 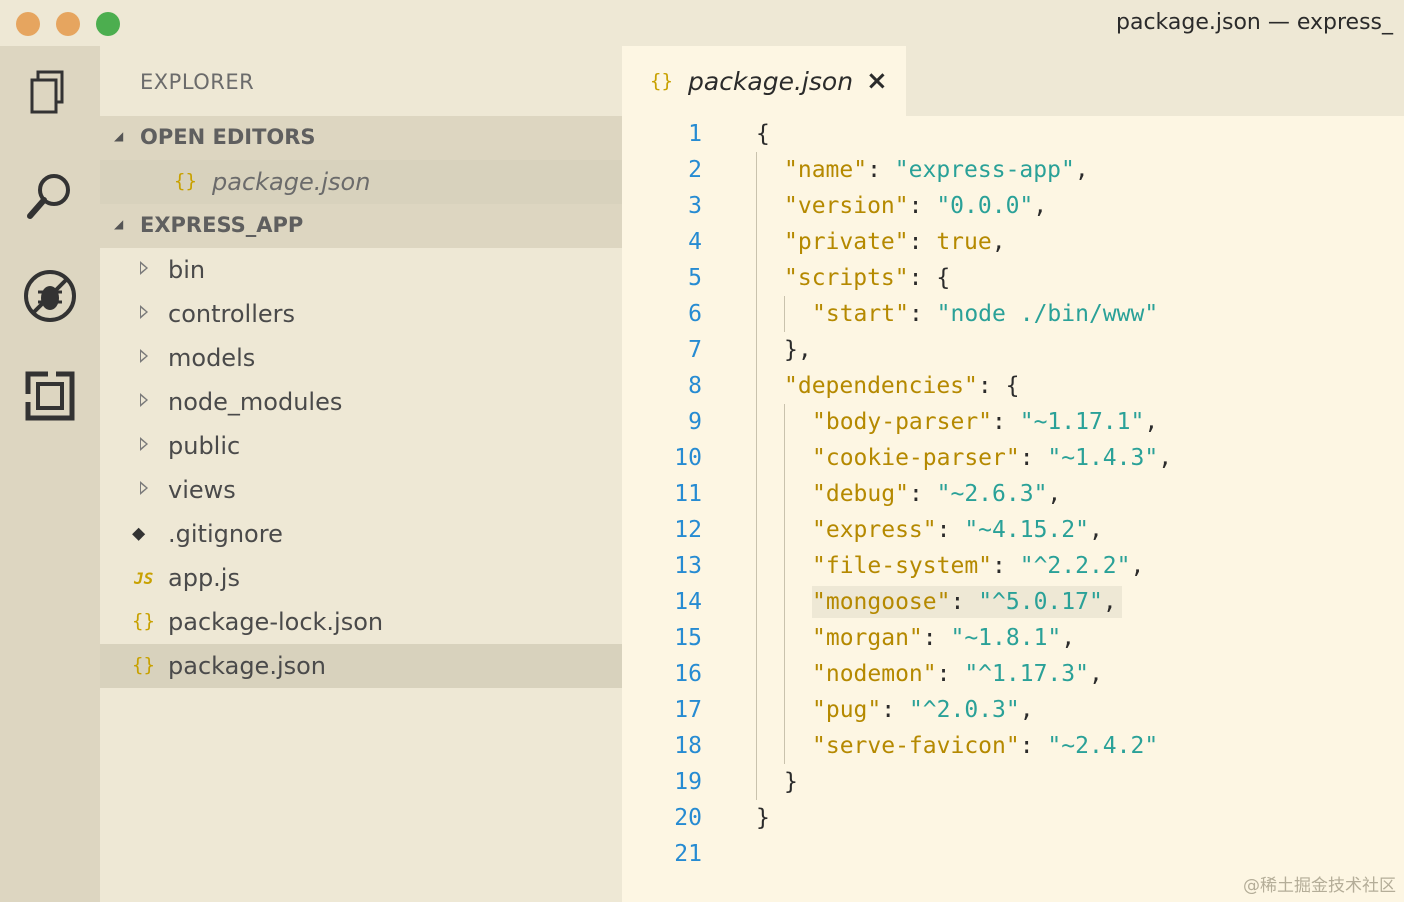 I want to click on line-number: 14, so click(x=688, y=602).